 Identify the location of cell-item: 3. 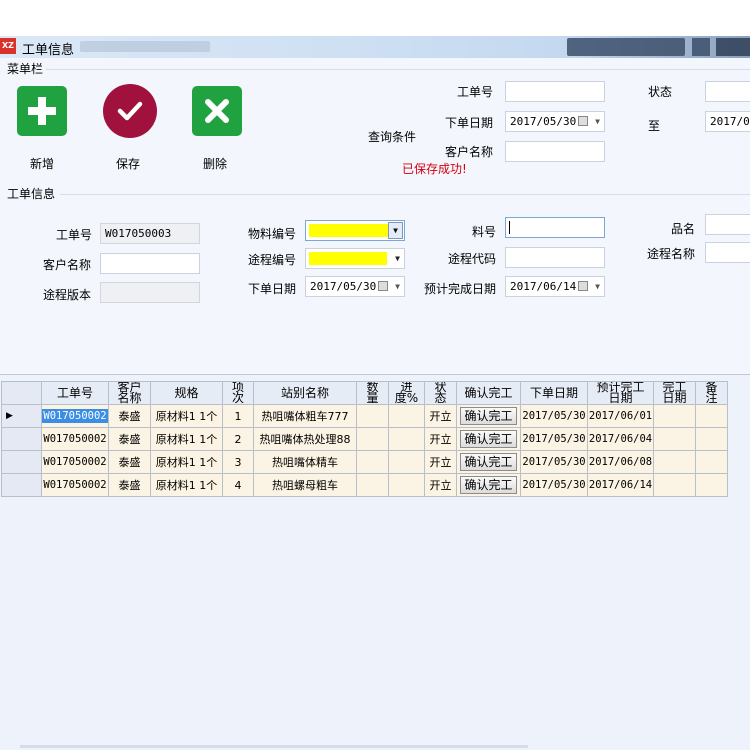
(238, 462).